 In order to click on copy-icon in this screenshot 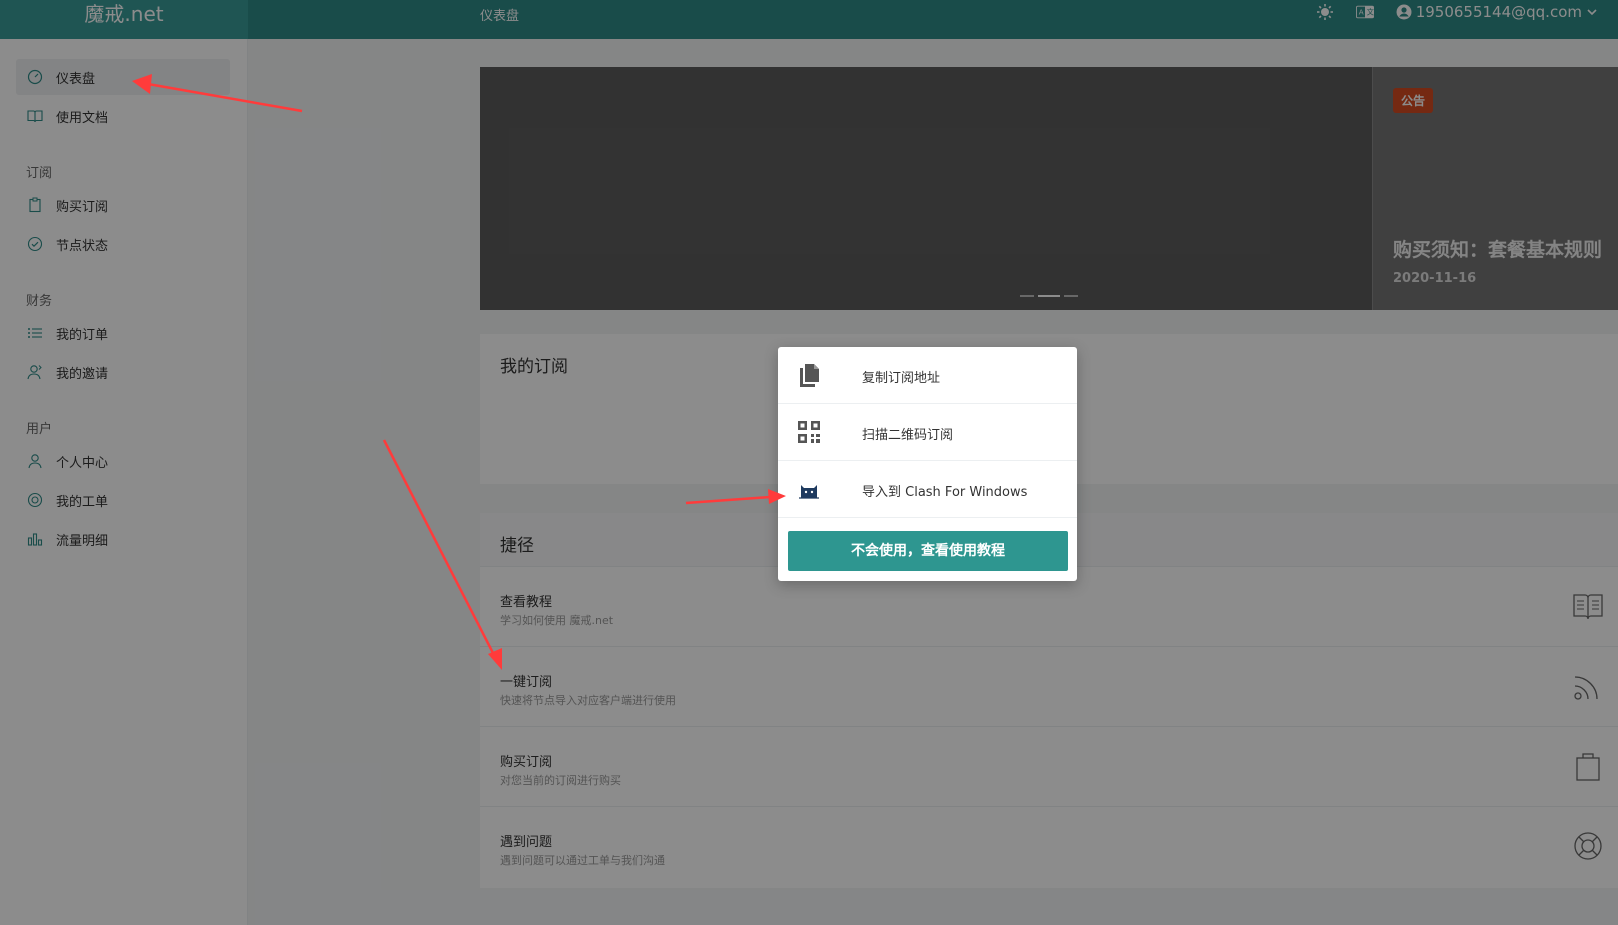, I will do `click(809, 375)`.